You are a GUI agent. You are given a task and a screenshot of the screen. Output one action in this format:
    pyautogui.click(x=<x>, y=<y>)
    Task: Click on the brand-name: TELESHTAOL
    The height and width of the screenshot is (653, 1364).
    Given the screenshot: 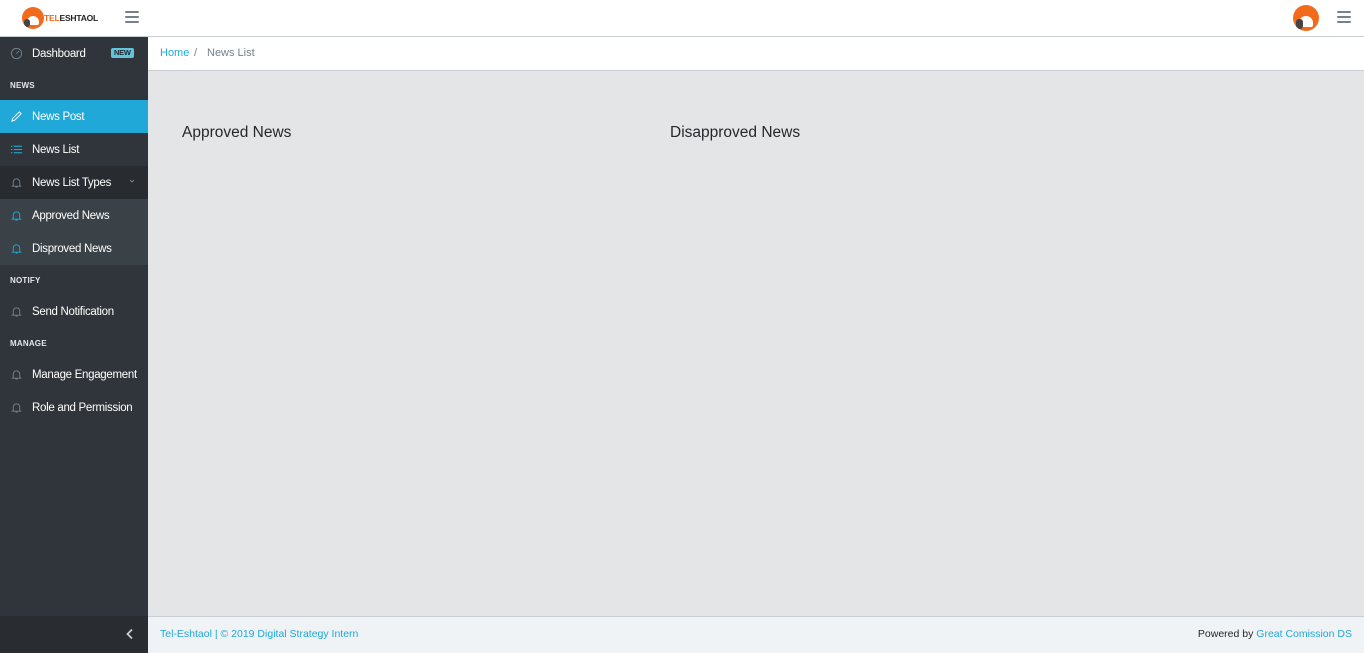 What is the action you would take?
    pyautogui.click(x=71, y=18)
    